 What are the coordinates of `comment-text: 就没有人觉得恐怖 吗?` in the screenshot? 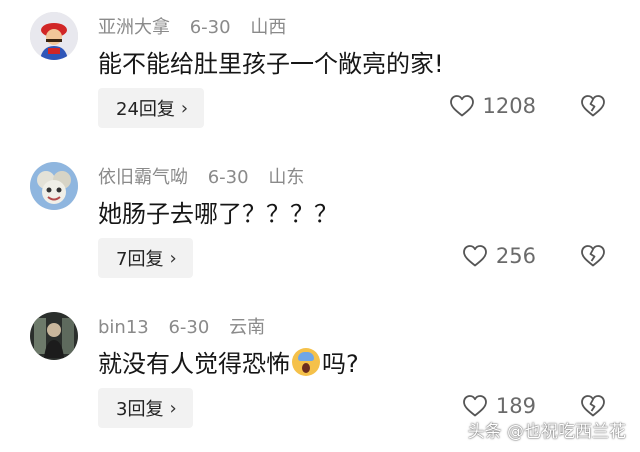 It's located at (228, 361).